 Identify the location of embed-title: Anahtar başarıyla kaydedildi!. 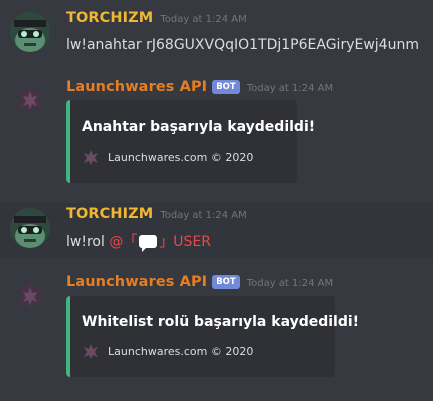
(199, 127).